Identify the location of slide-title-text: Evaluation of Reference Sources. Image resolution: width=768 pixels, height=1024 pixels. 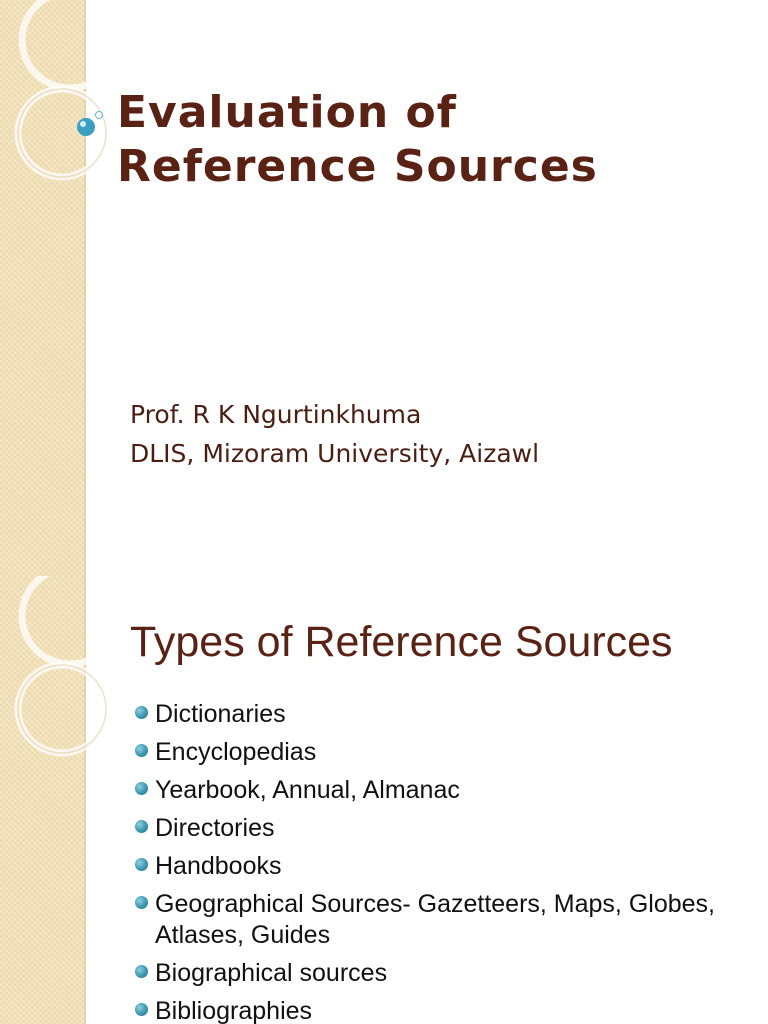
(427, 140).